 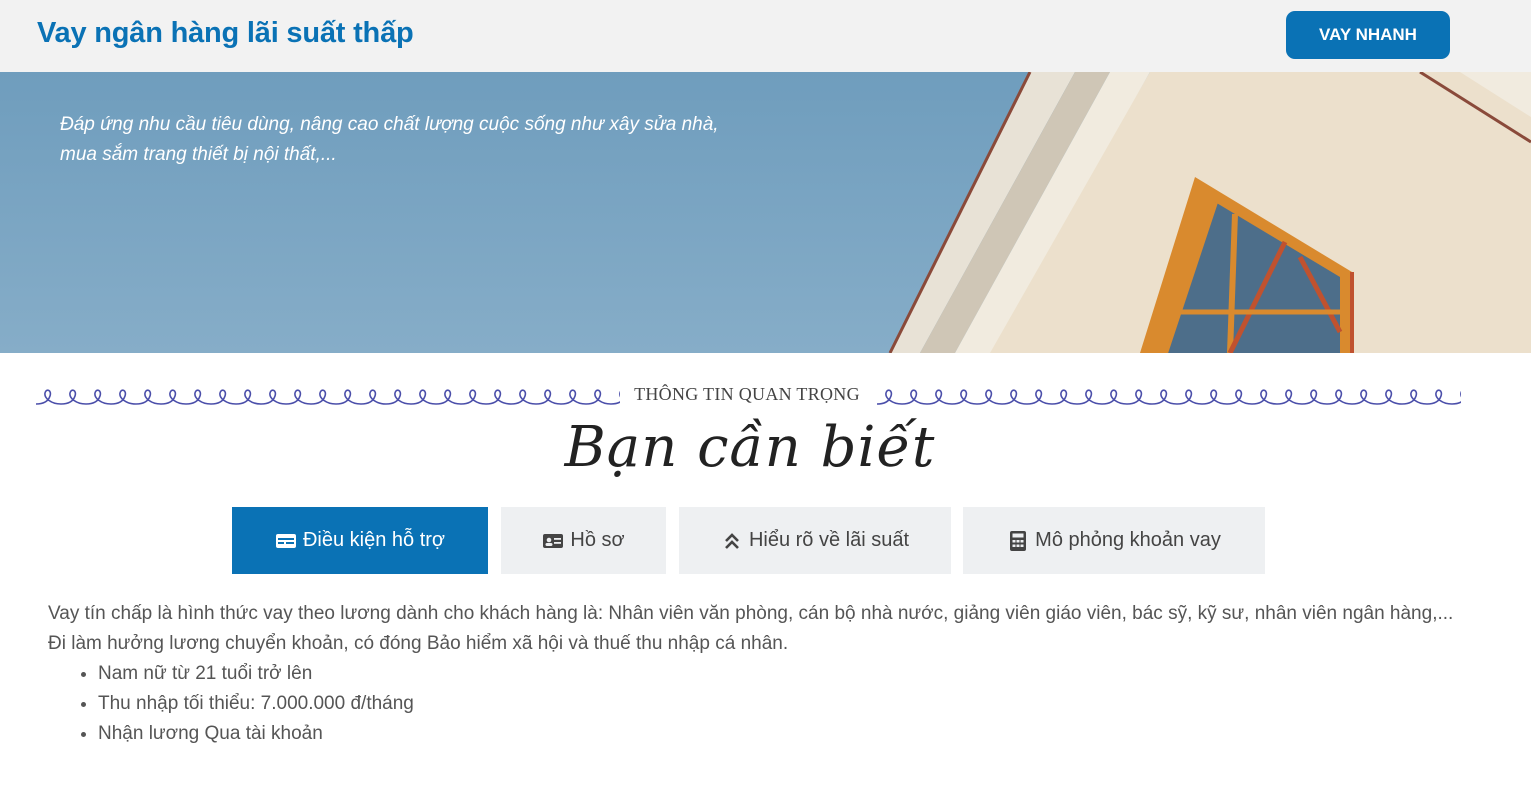 I want to click on tab-loan-simulator: Mô phỏng khoản vay, so click(x=1114, y=540).